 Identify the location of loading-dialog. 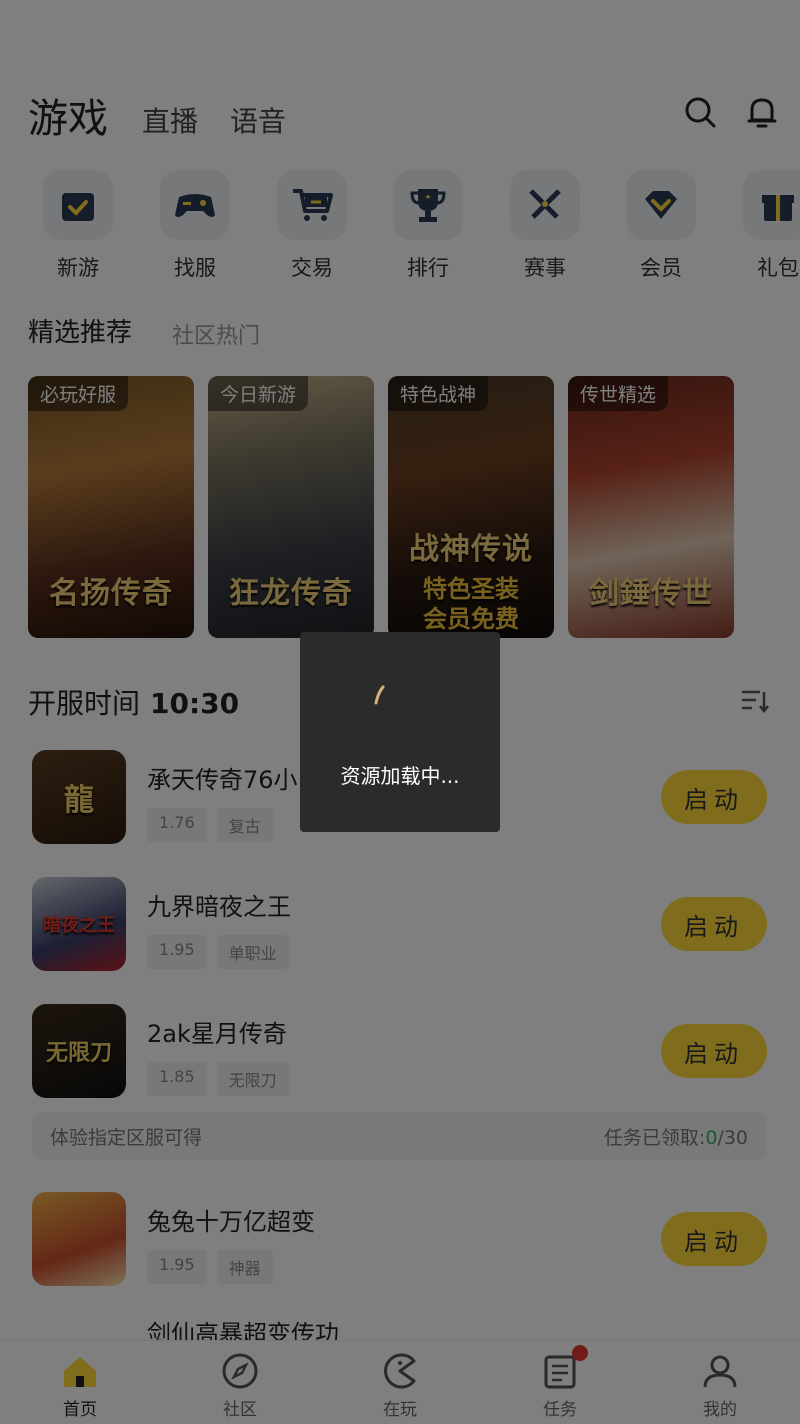
(400, 732).